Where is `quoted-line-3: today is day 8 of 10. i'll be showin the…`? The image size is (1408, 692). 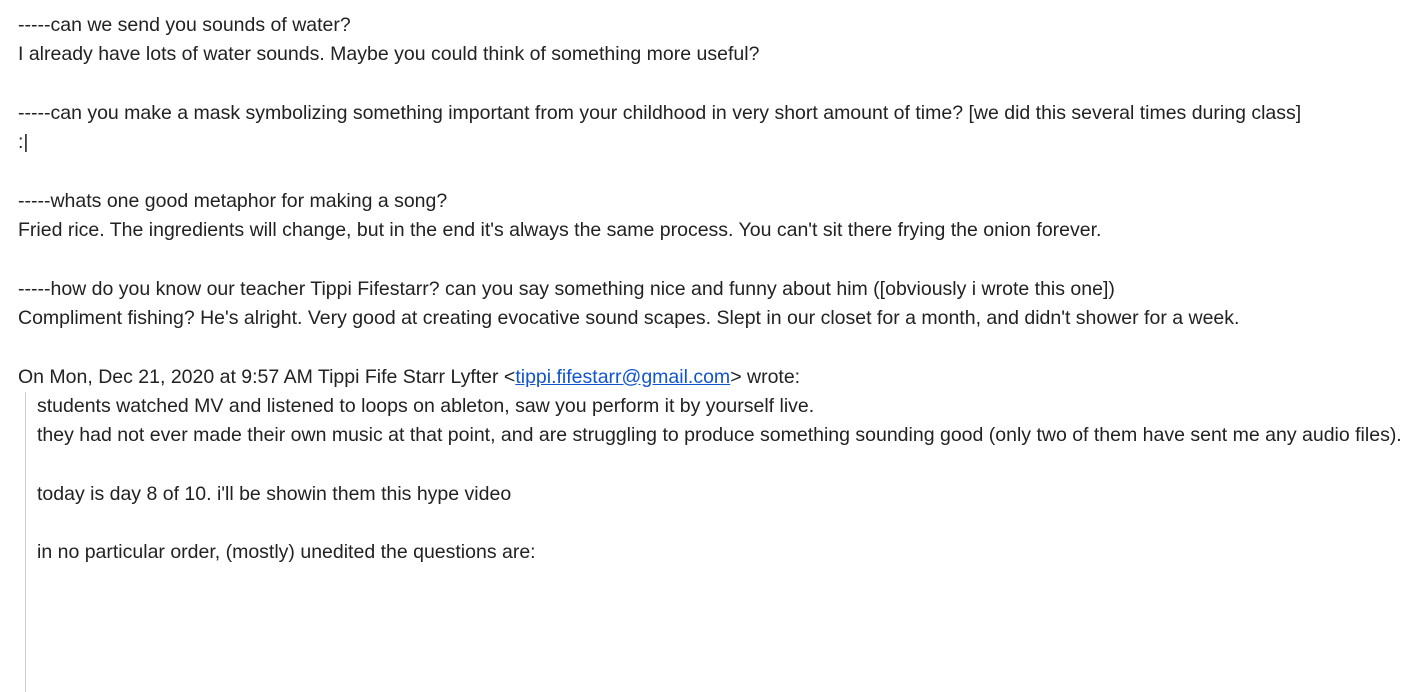 quoted-line-3: today is day 8 of 10. i'll be showin the… is located at coordinates (274, 493).